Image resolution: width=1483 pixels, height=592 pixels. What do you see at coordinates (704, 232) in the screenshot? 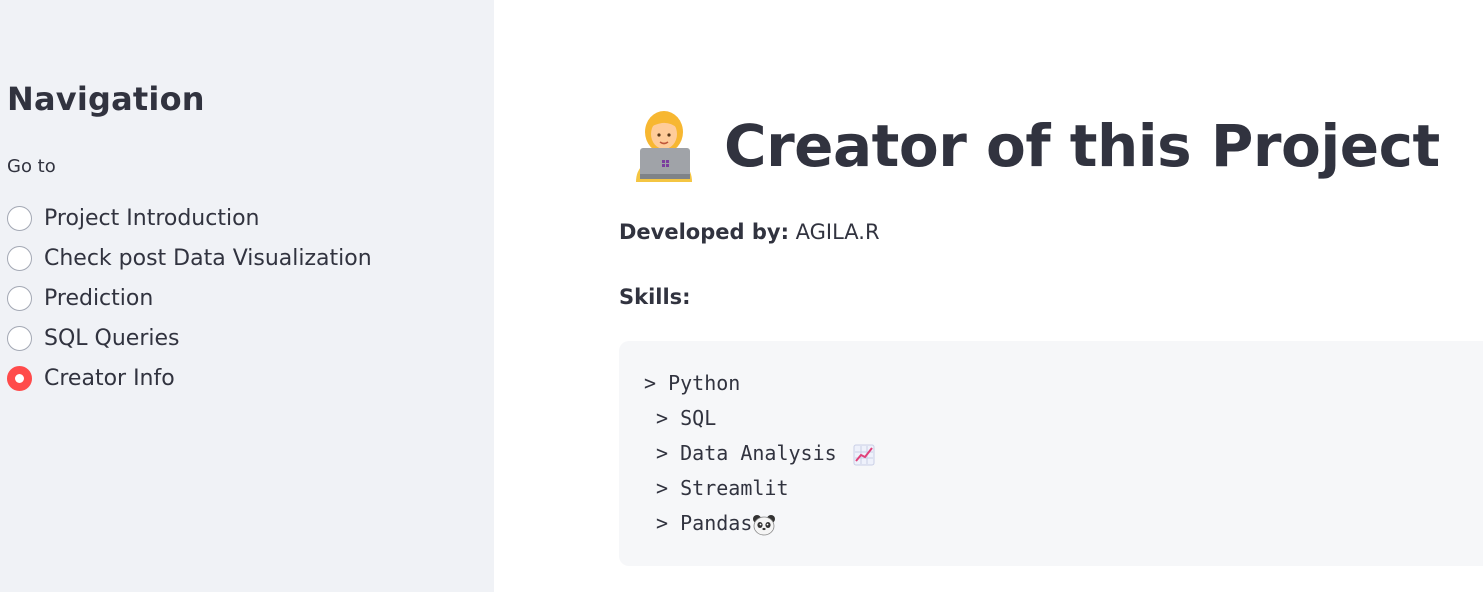
I see `developer-credit-label: Developed by:` at bounding box center [704, 232].